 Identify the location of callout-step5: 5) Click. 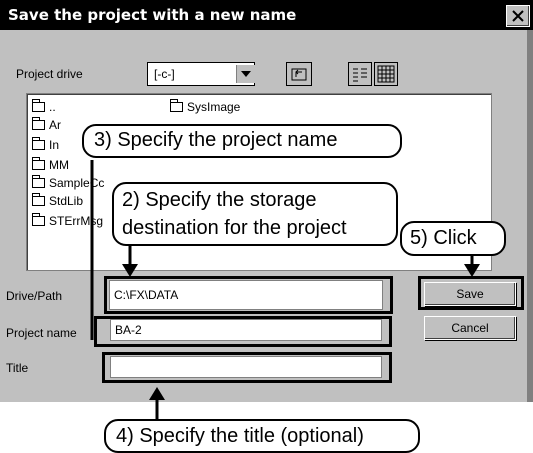
(453, 238).